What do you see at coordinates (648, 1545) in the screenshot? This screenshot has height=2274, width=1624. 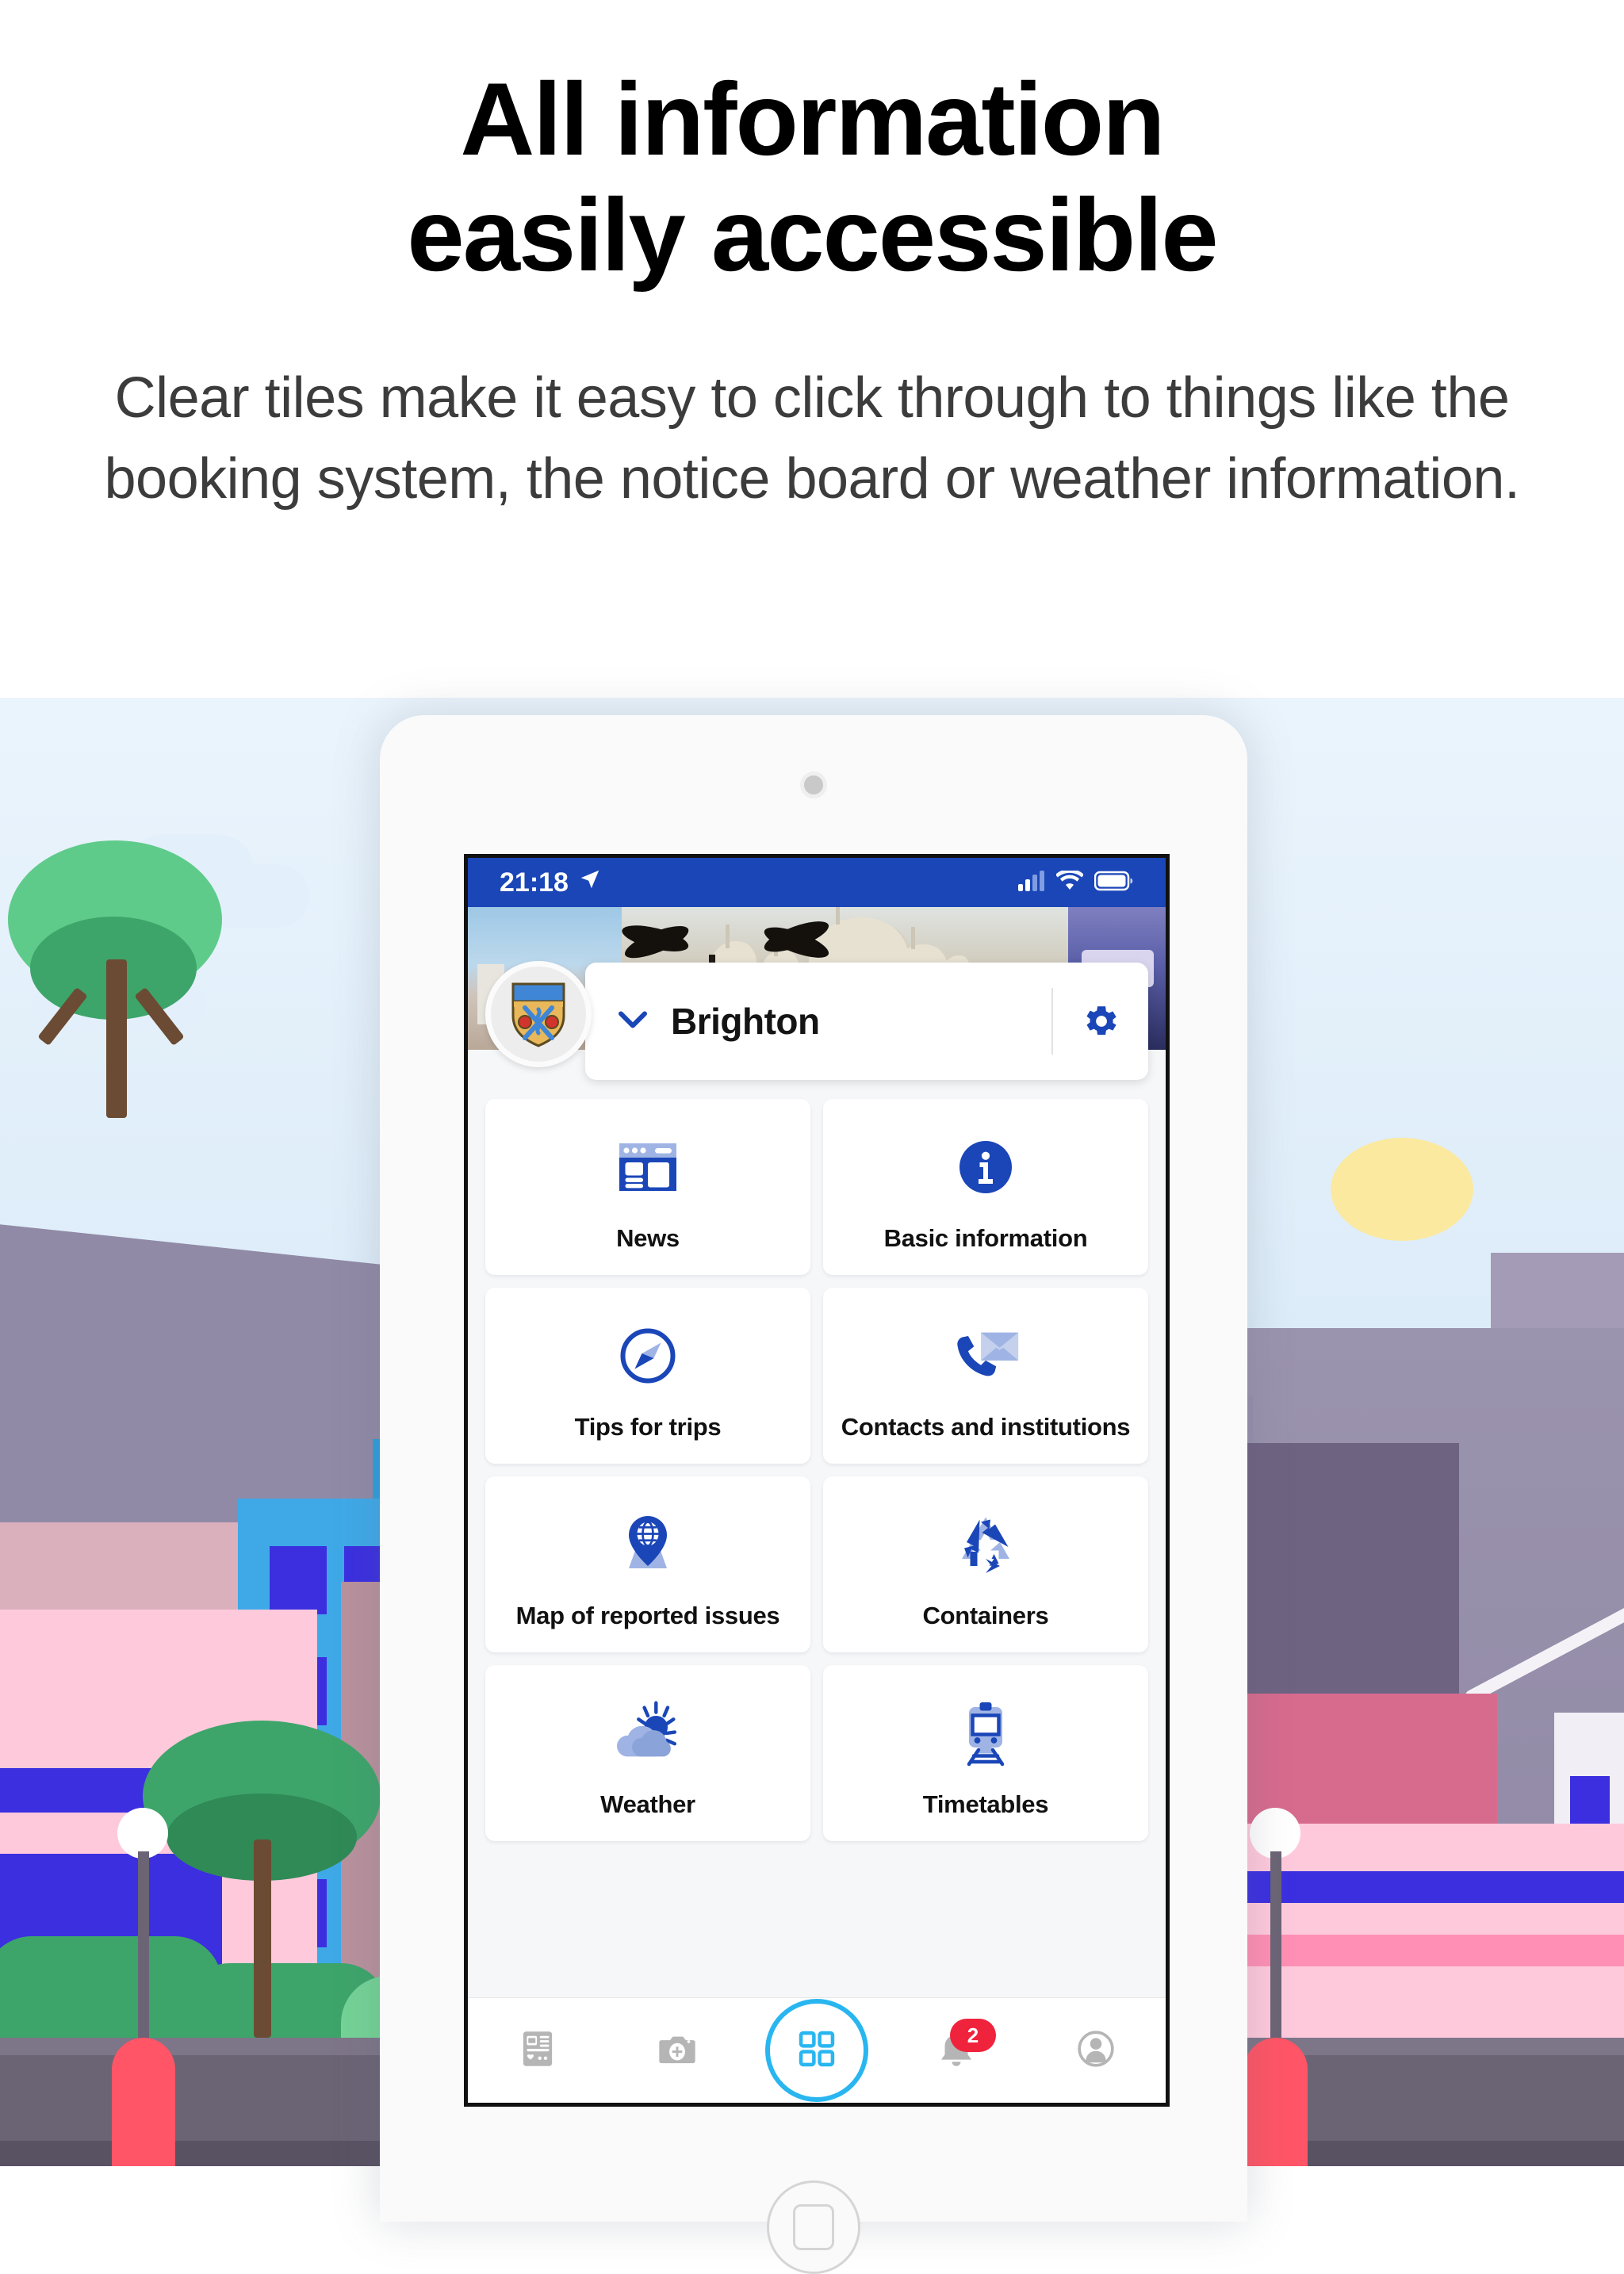 I see `map-pin-globe-icon` at bounding box center [648, 1545].